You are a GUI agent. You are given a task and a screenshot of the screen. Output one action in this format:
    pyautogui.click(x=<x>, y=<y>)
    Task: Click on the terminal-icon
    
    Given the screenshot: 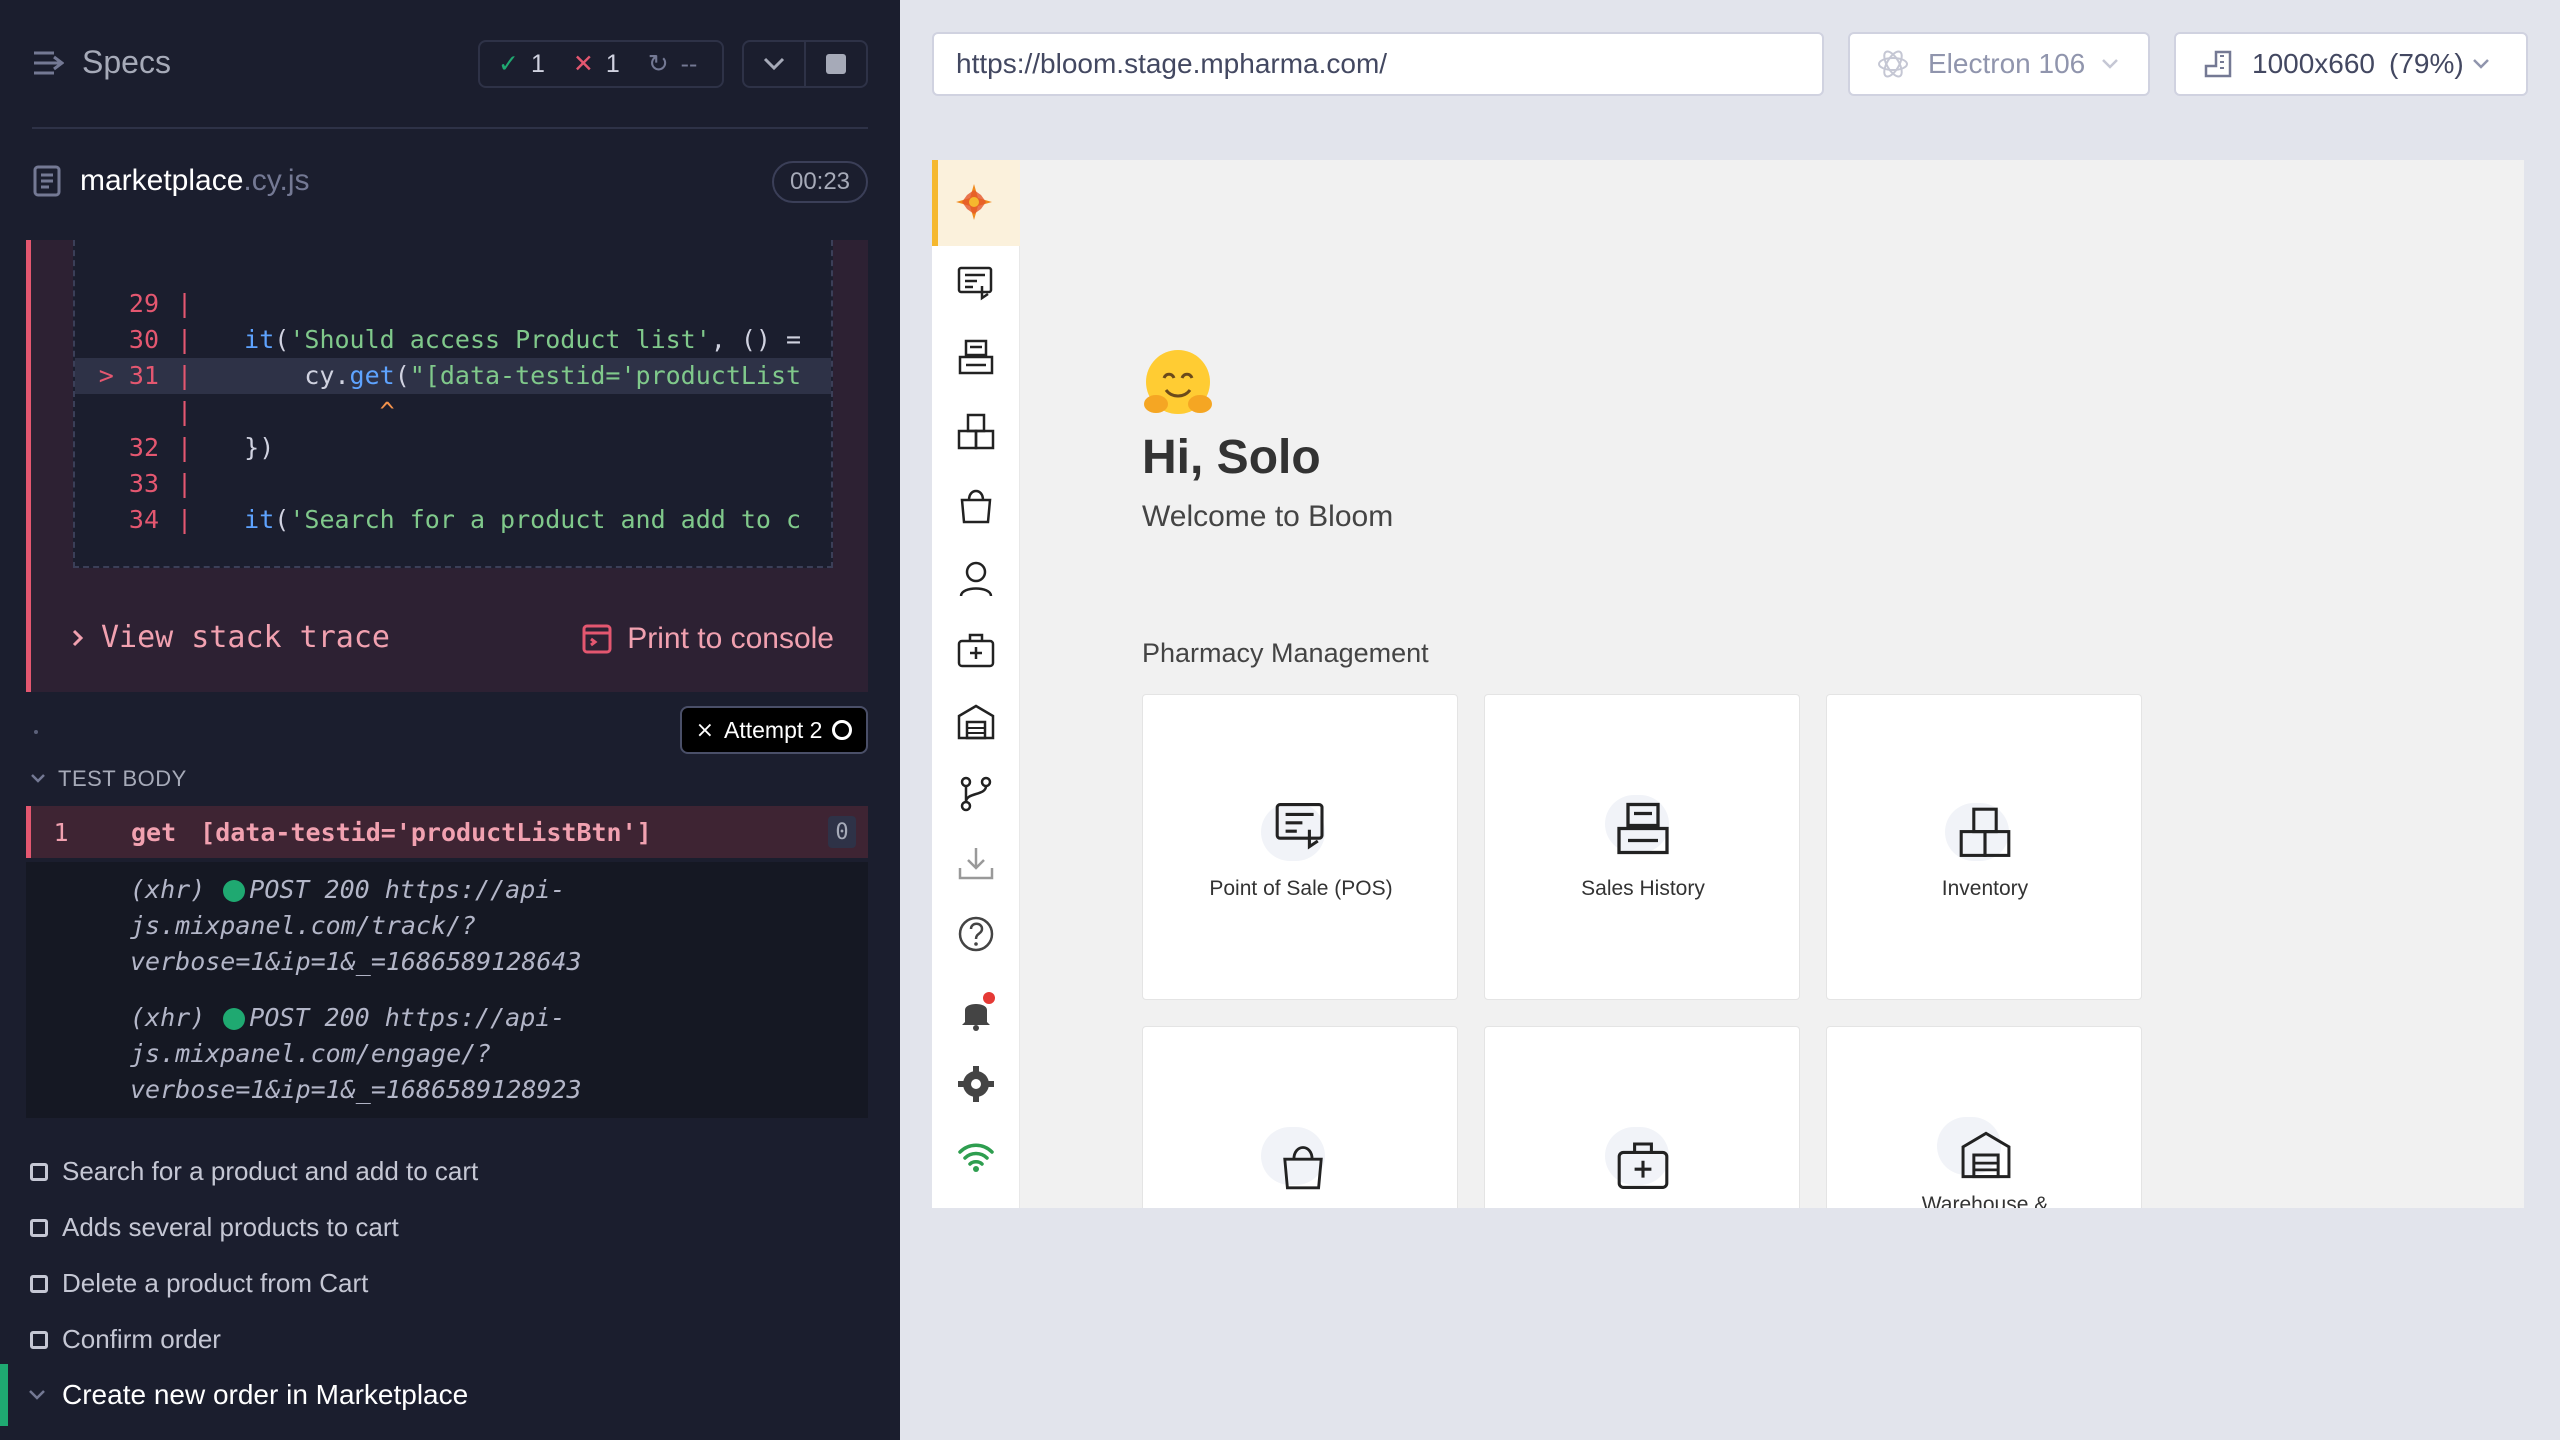 What is the action you would take?
    pyautogui.click(x=597, y=639)
    